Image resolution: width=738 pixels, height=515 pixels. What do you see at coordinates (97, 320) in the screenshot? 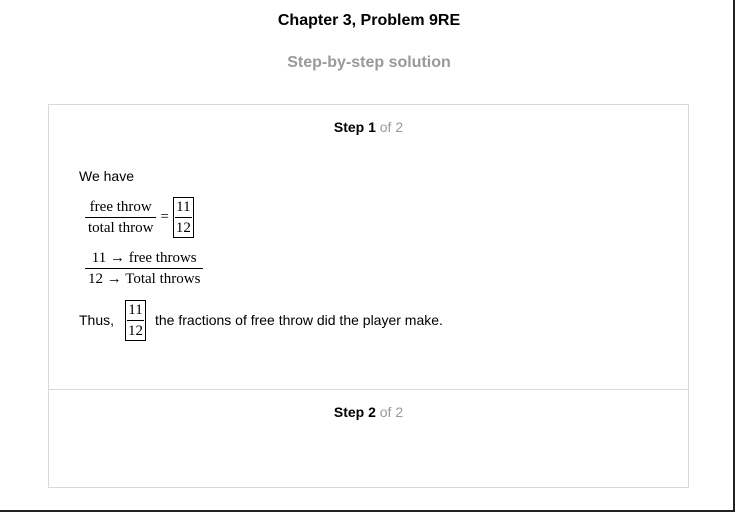
I see `conclusion-prefix: Thus,` at bounding box center [97, 320].